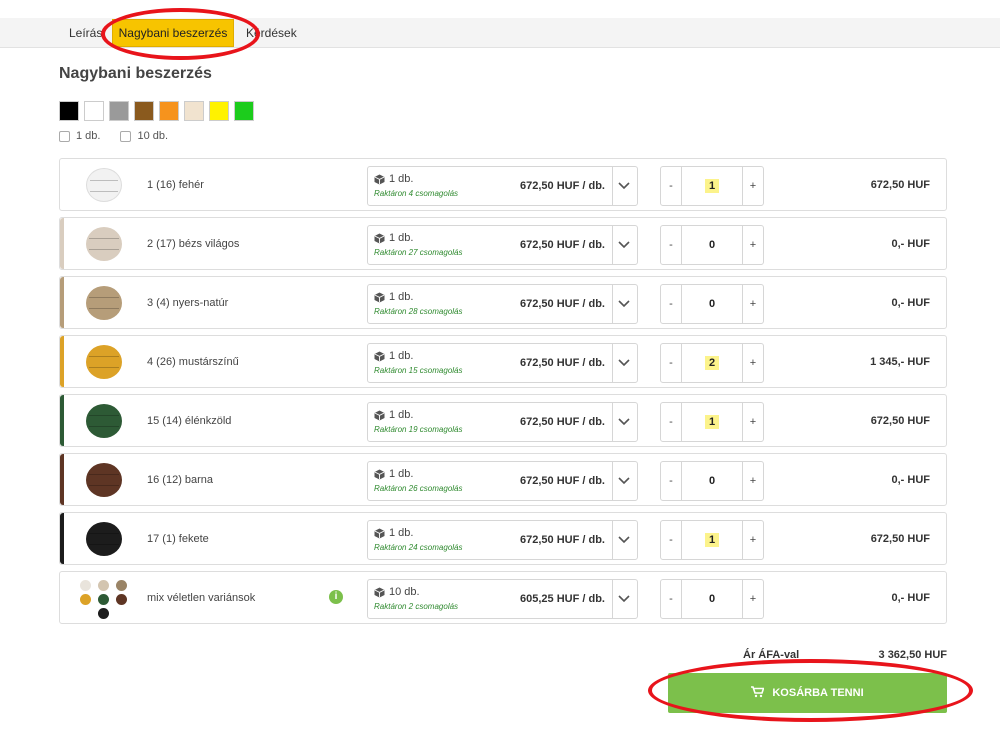 This screenshot has width=1000, height=741. Describe the element at coordinates (62, 479) in the screenshot. I see `color-bar` at that location.